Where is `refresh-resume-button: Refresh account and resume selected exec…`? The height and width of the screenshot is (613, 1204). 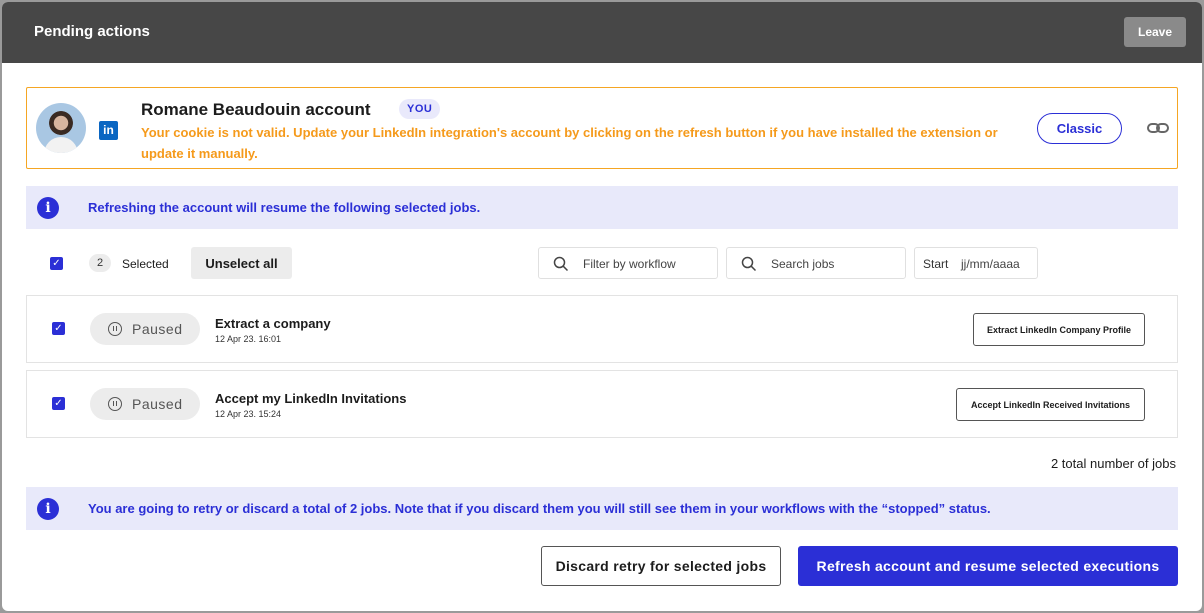 refresh-resume-button: Refresh account and resume selected exec… is located at coordinates (988, 566).